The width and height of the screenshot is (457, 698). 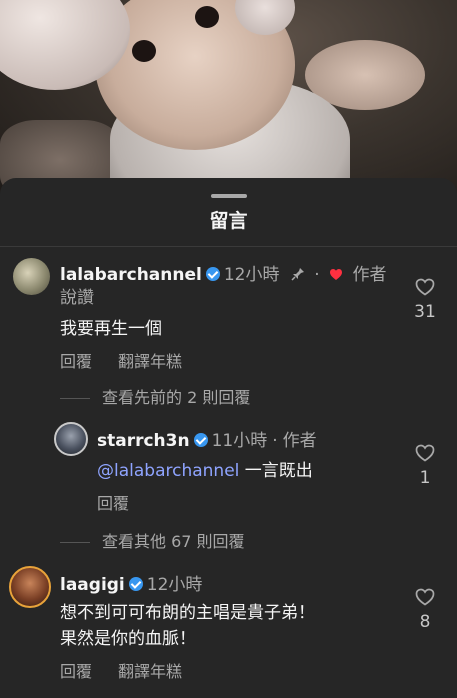 What do you see at coordinates (131, 275) in the screenshot?
I see `username: lalabarchannel` at bounding box center [131, 275].